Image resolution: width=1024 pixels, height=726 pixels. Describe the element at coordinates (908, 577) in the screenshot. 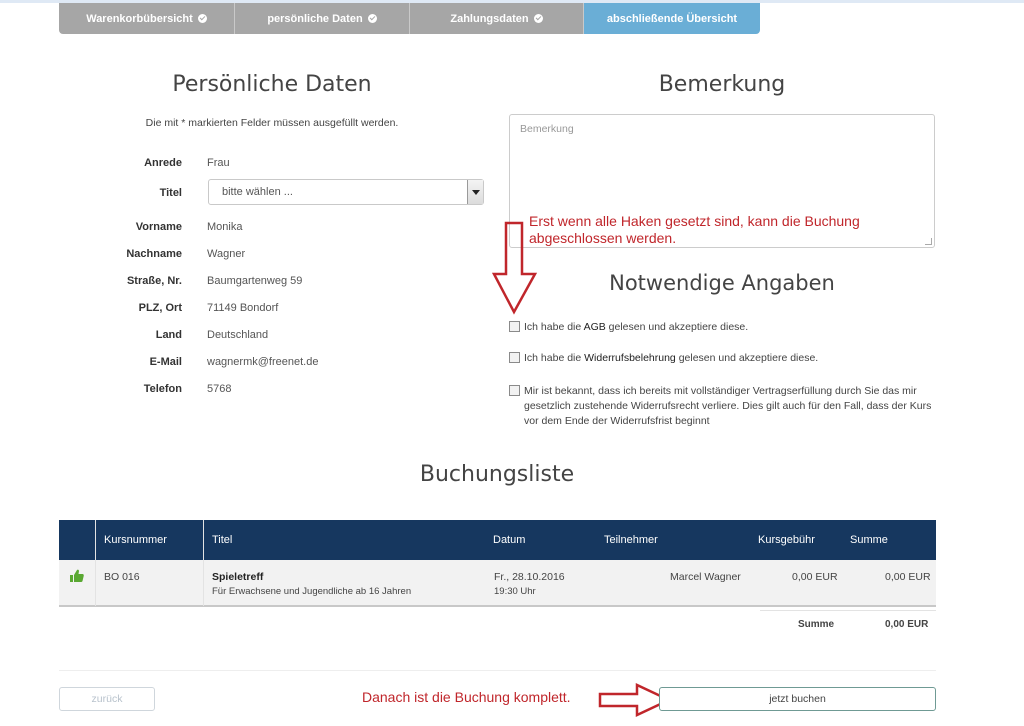

I see `cell-summe: 0,00 EUR` at that location.